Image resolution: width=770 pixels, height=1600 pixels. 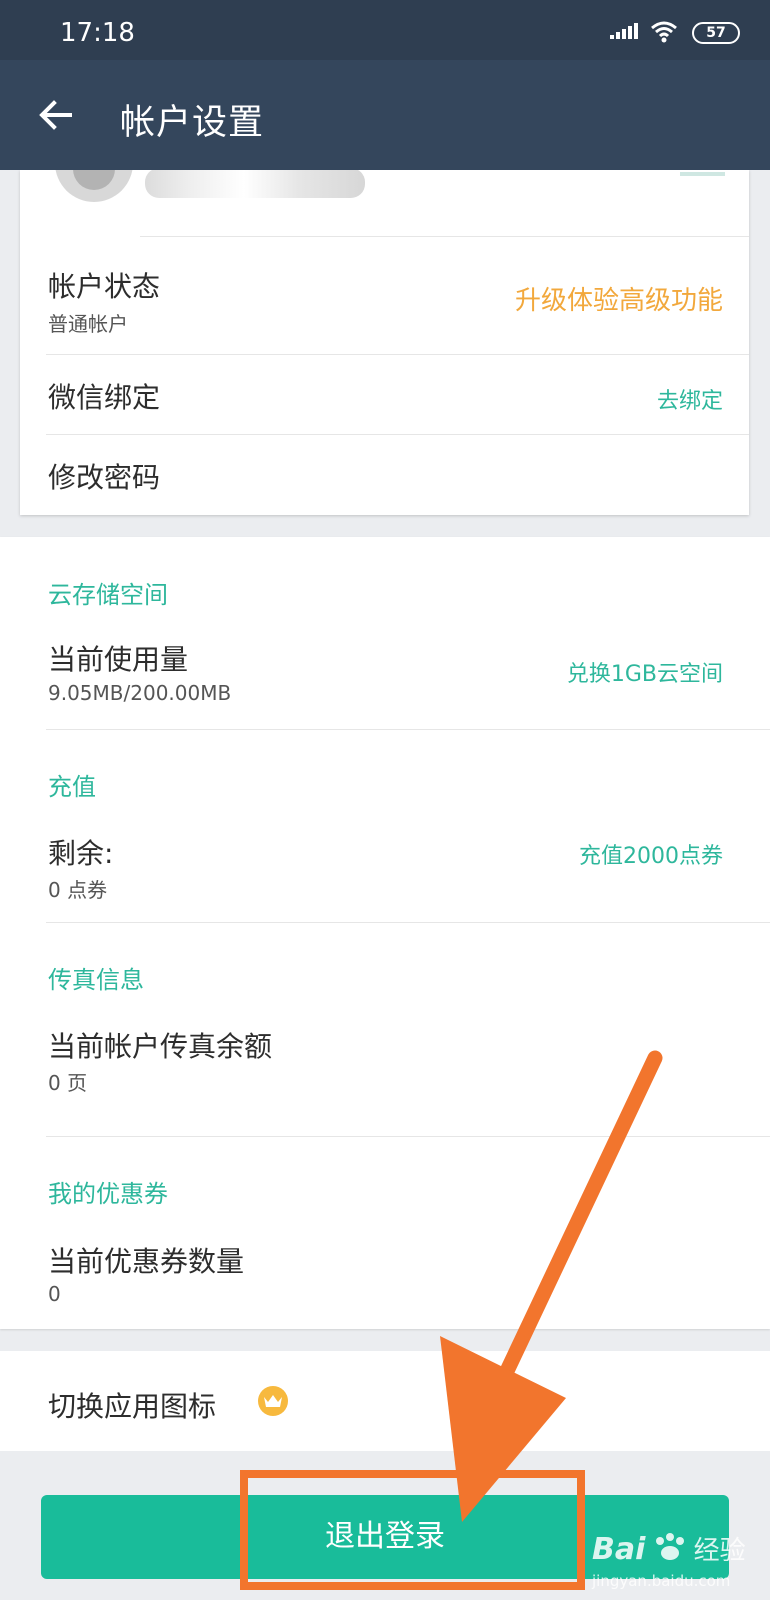 I want to click on paw-icon, so click(x=672, y=1548).